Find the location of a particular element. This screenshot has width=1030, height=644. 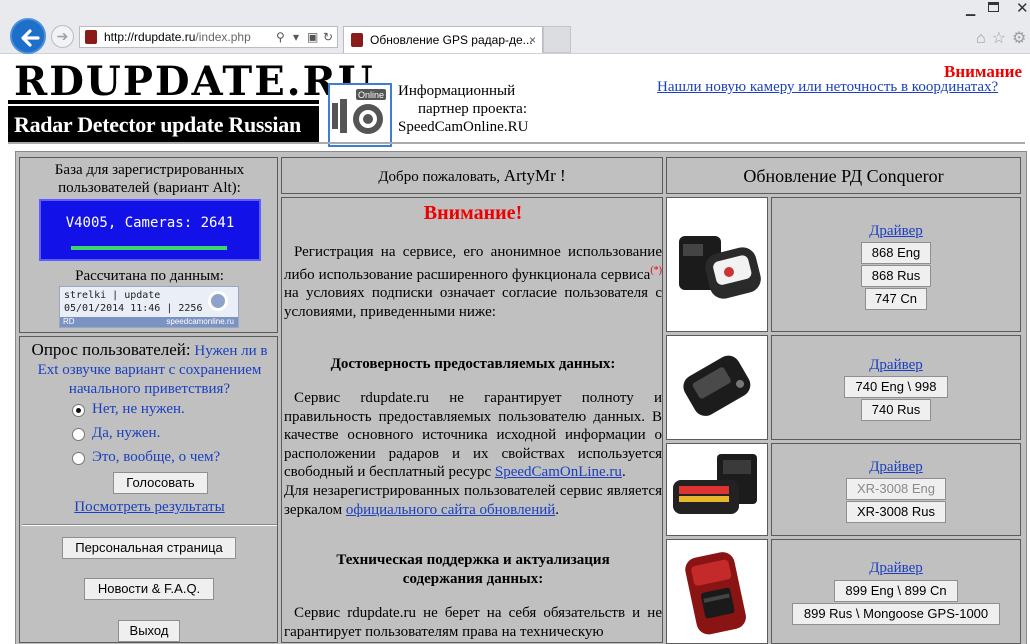

poll-option-what-radio is located at coordinates (78, 458).